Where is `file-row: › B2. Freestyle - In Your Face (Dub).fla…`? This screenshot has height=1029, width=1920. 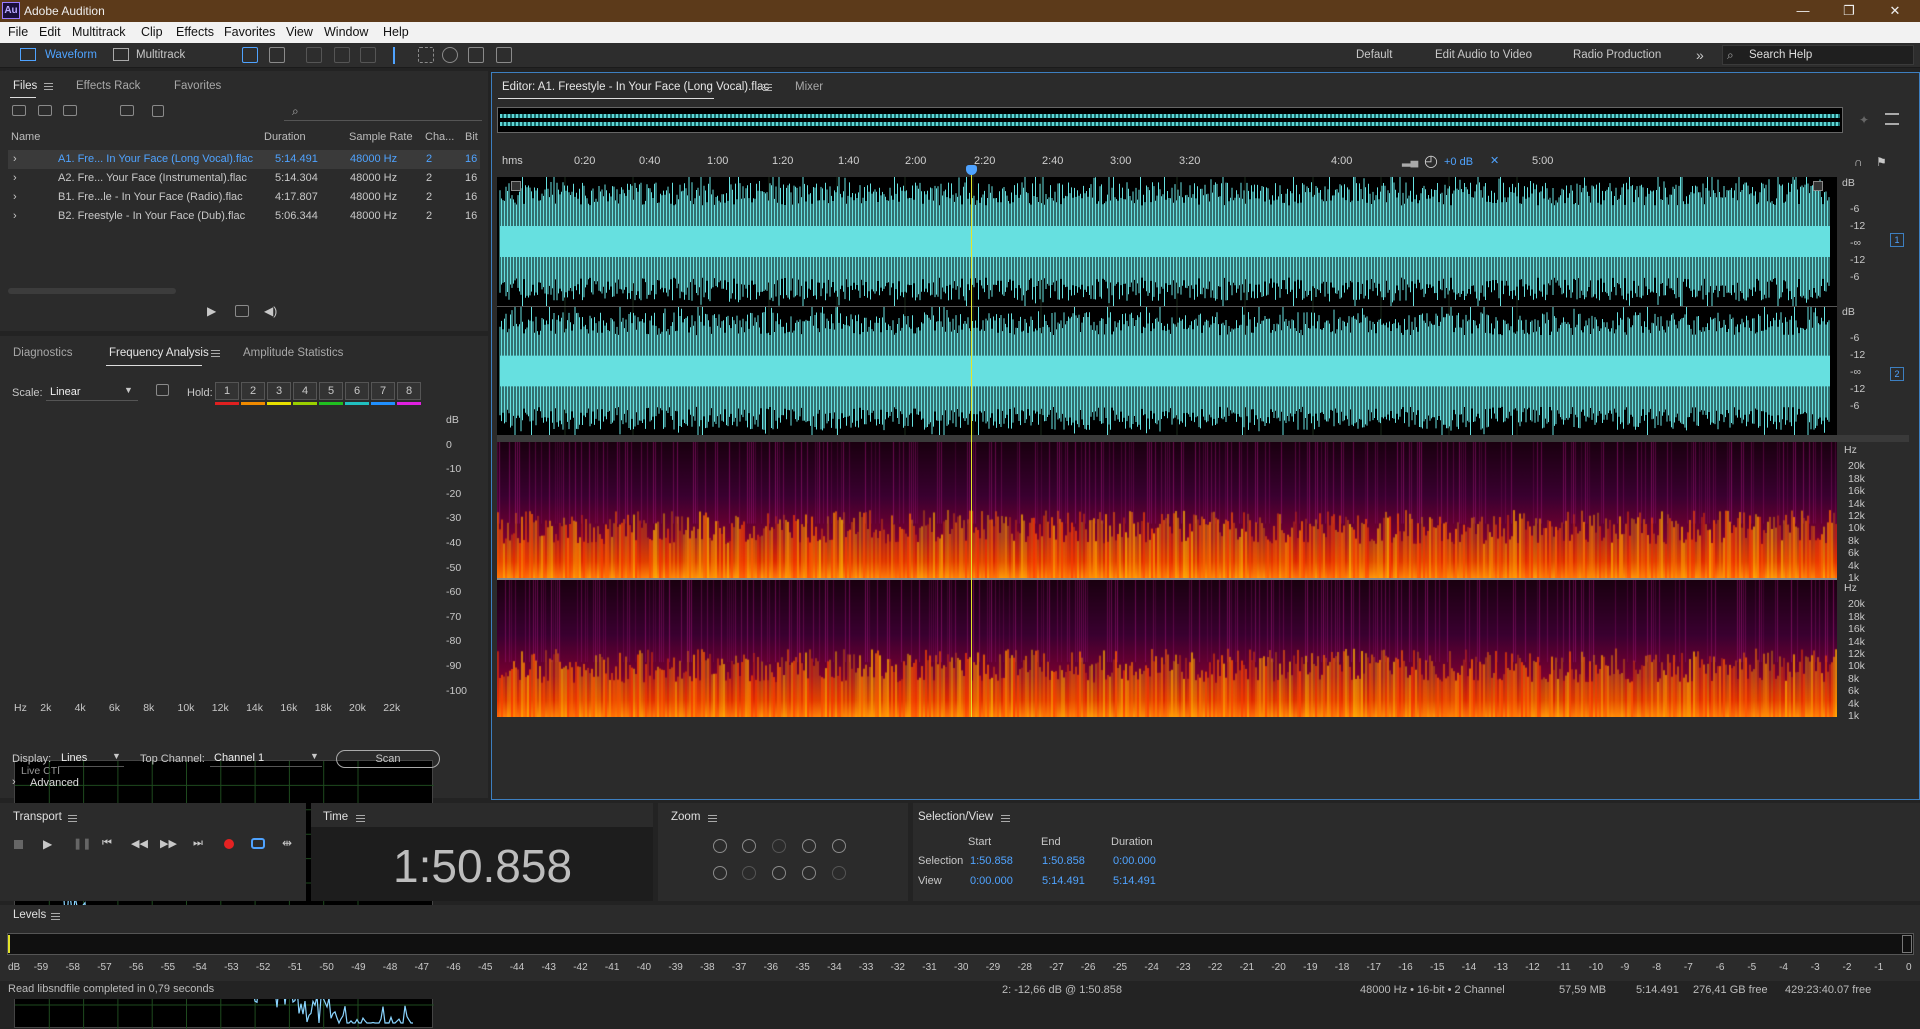
file-row: › B2. Freestyle - In Your Face (Dub).fla… is located at coordinates (244, 216).